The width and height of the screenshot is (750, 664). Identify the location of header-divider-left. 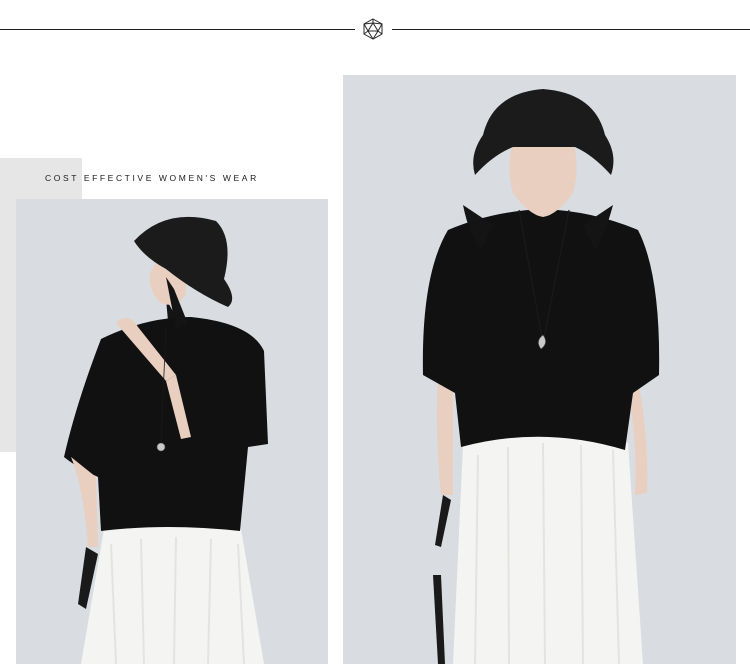
(177, 29).